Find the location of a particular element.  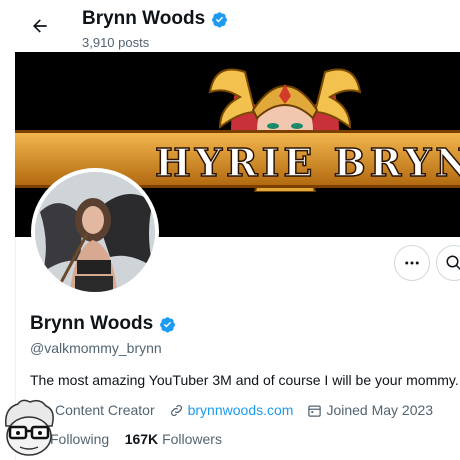

profile-header: Brynn Woods 3,910 posts is located at coordinates (230, 26).